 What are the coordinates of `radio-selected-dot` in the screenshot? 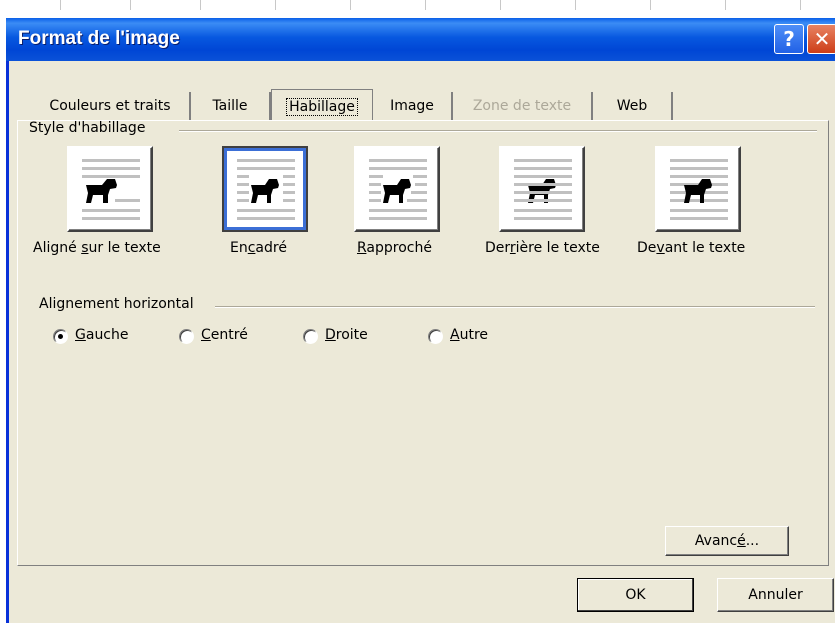 It's located at (60, 336).